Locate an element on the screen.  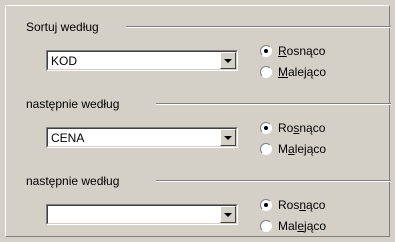
sort-field-combo-2: CENA is located at coordinates (142, 137).